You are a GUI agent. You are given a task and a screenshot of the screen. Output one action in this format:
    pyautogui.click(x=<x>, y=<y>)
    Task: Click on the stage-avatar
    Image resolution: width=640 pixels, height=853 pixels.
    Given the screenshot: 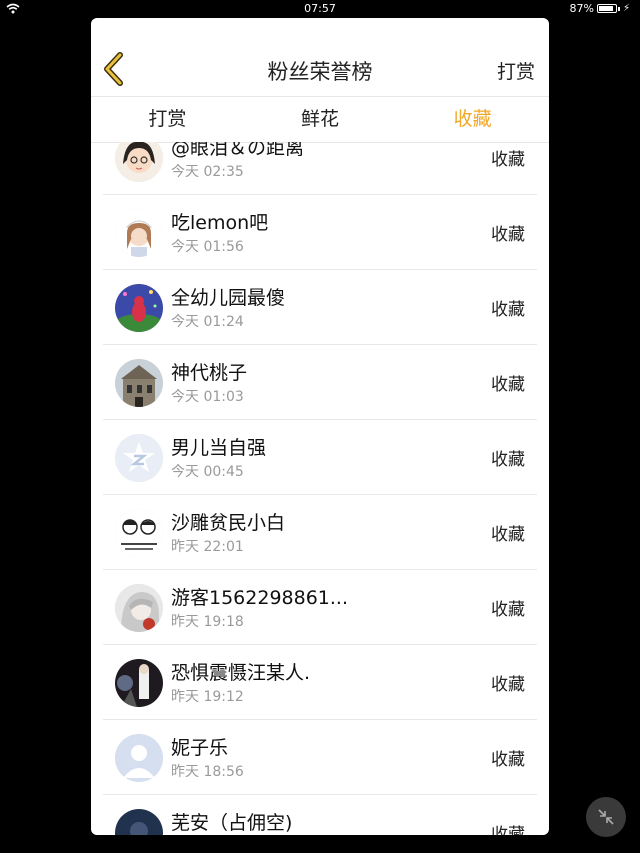 What is the action you would take?
    pyautogui.click(x=139, y=683)
    